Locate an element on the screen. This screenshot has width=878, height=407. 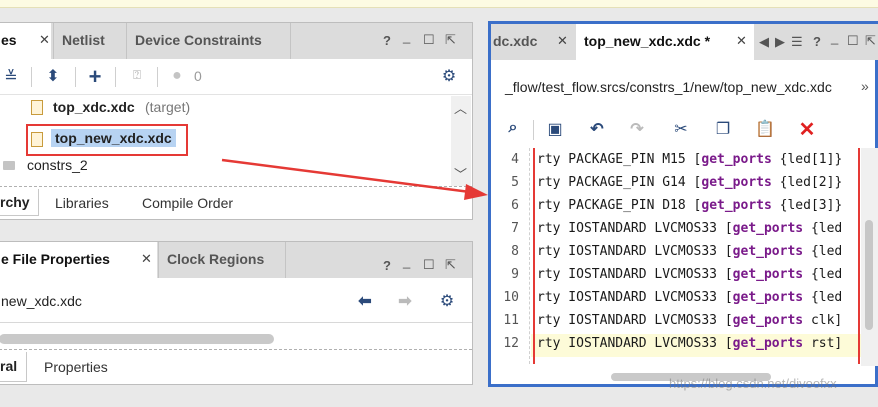
line-number: 6 is located at coordinates (515, 205).